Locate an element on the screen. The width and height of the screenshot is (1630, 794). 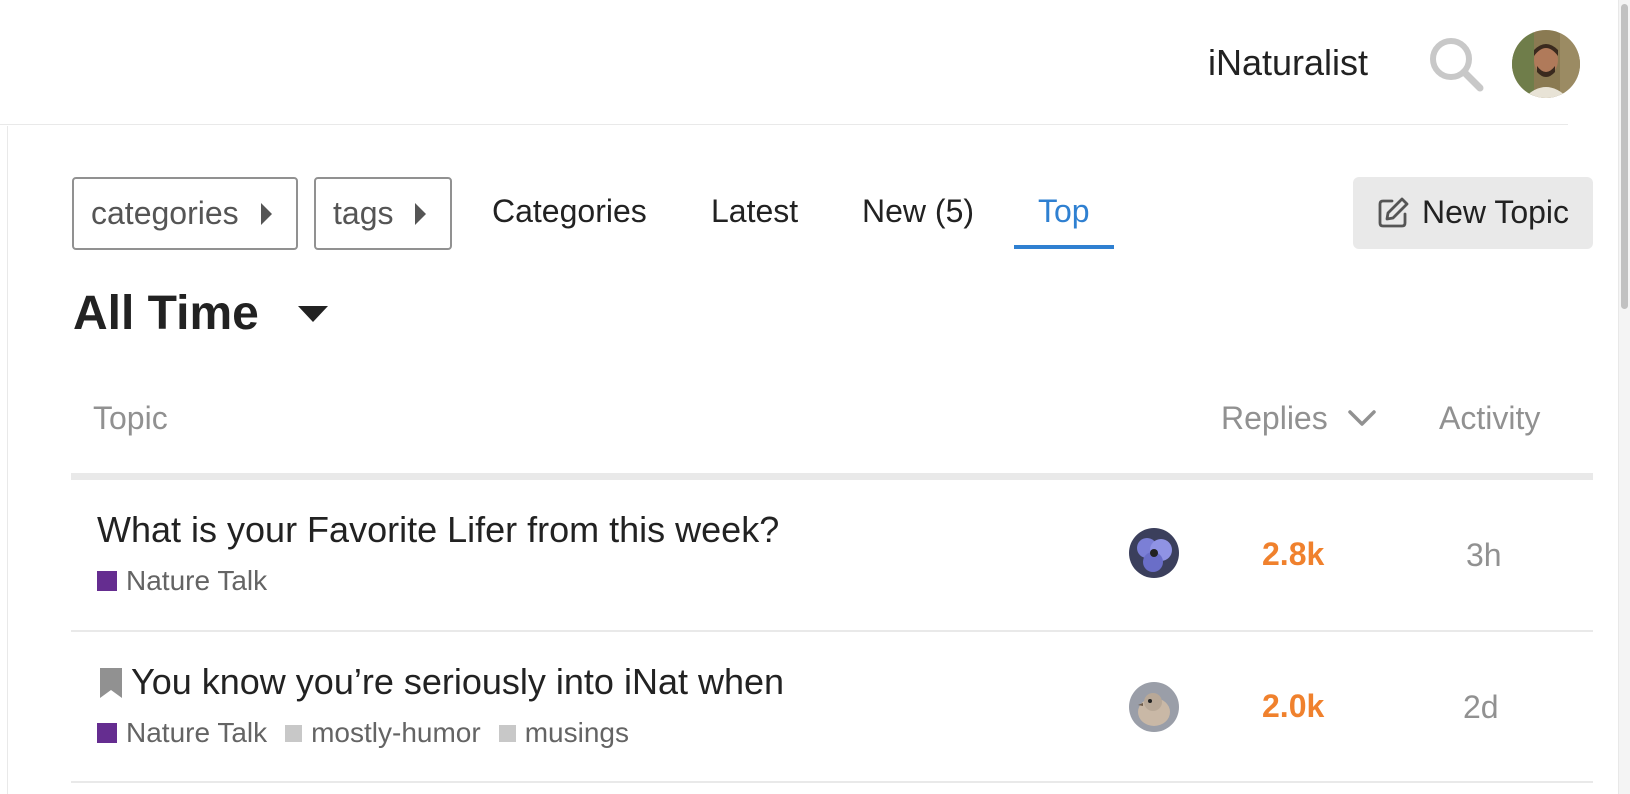
content-left-border is located at coordinates (7, 460).